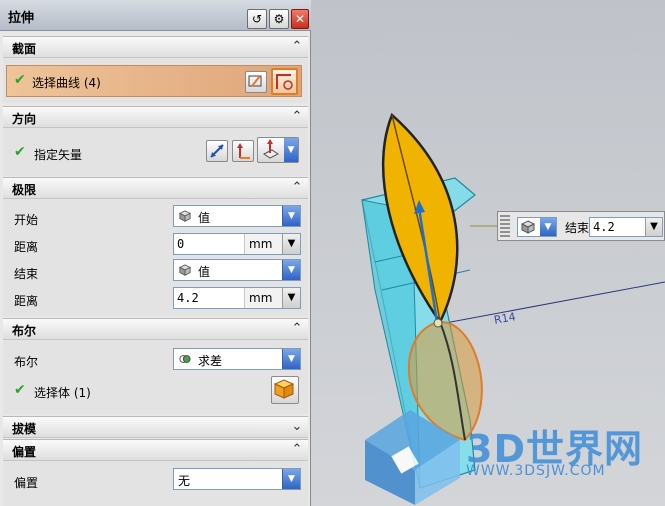 The height and width of the screenshot is (506, 665). Describe the element at coordinates (155, 47) in the screenshot. I see `section-header-section: 截面 ⌃` at that location.